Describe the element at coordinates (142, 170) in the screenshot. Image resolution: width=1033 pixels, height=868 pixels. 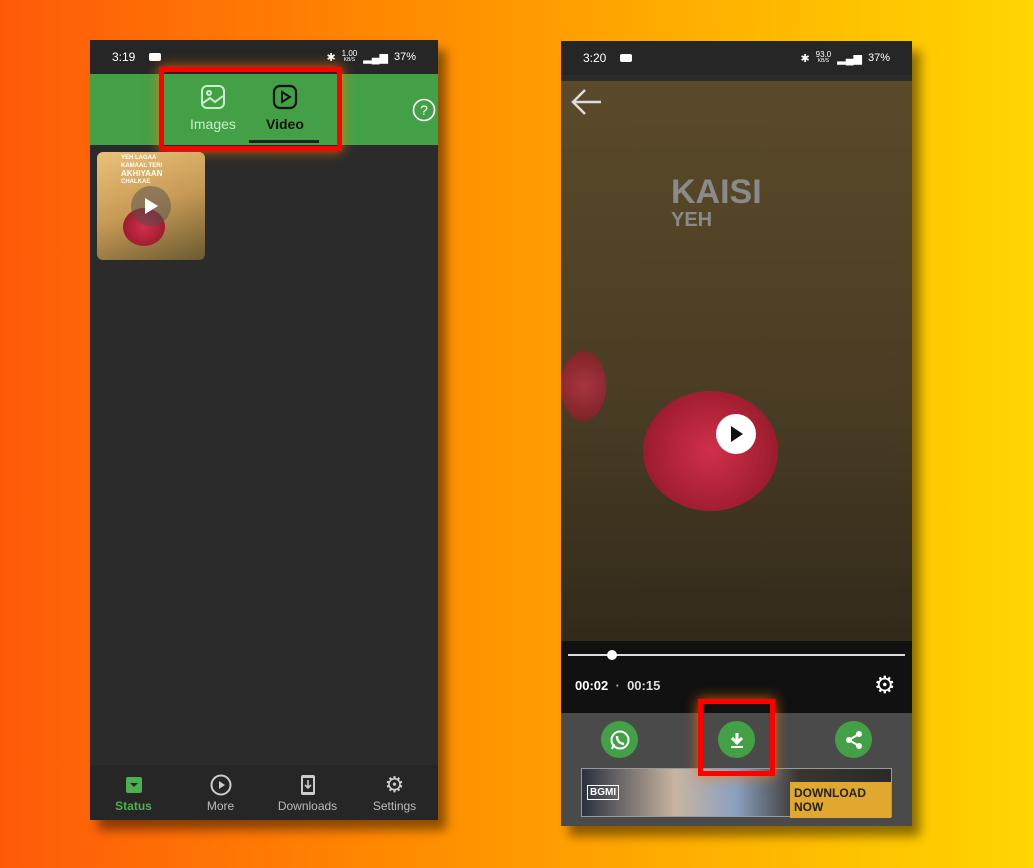
I see `thumbnail-text: YEH LAGAA KAMAAL TERI AKHIYAAN CHALKAE` at that location.